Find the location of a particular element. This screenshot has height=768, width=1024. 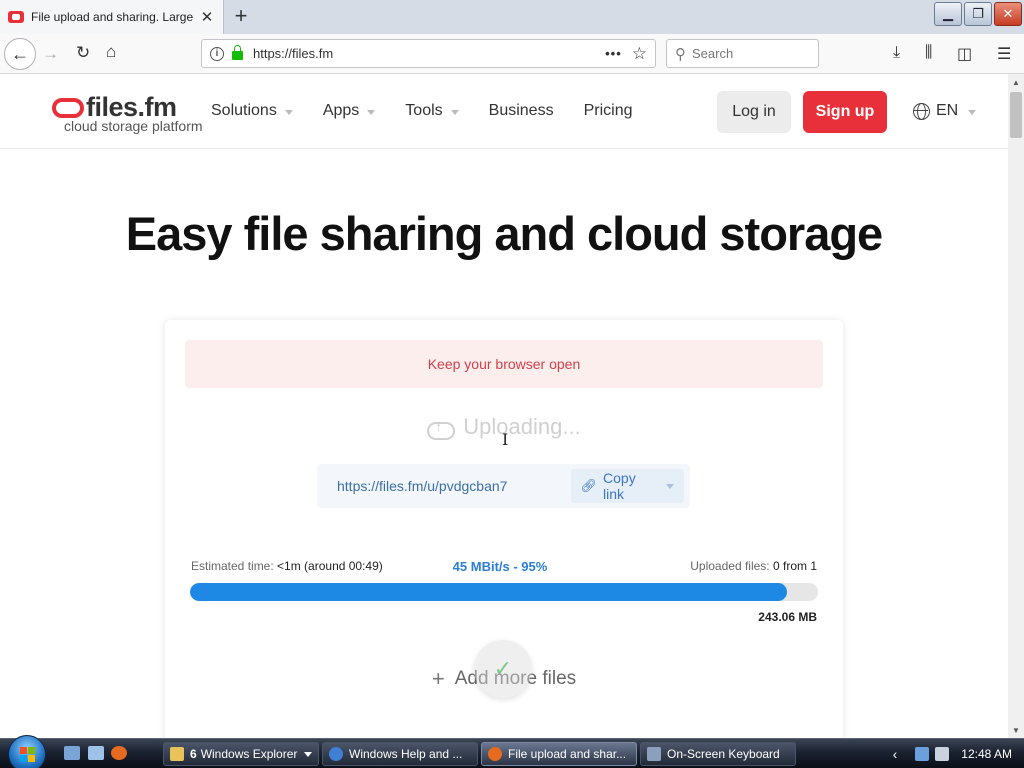

tab-close-icon: ✕ is located at coordinates (207, 17).